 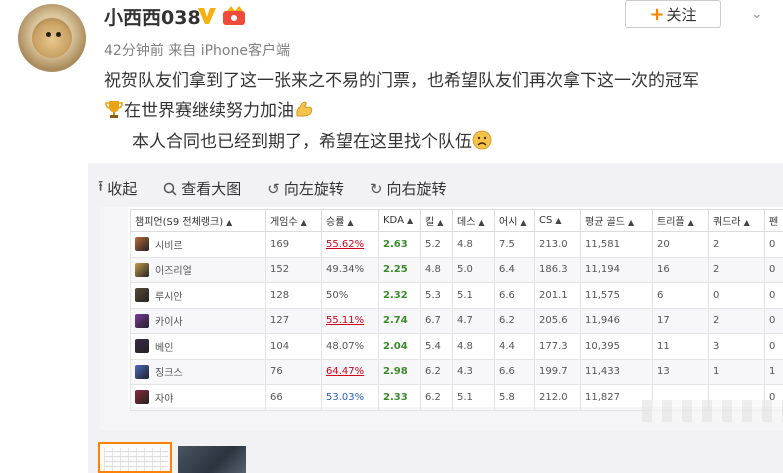 I want to click on collapse-icon: ⭱, so click(x=101, y=186).